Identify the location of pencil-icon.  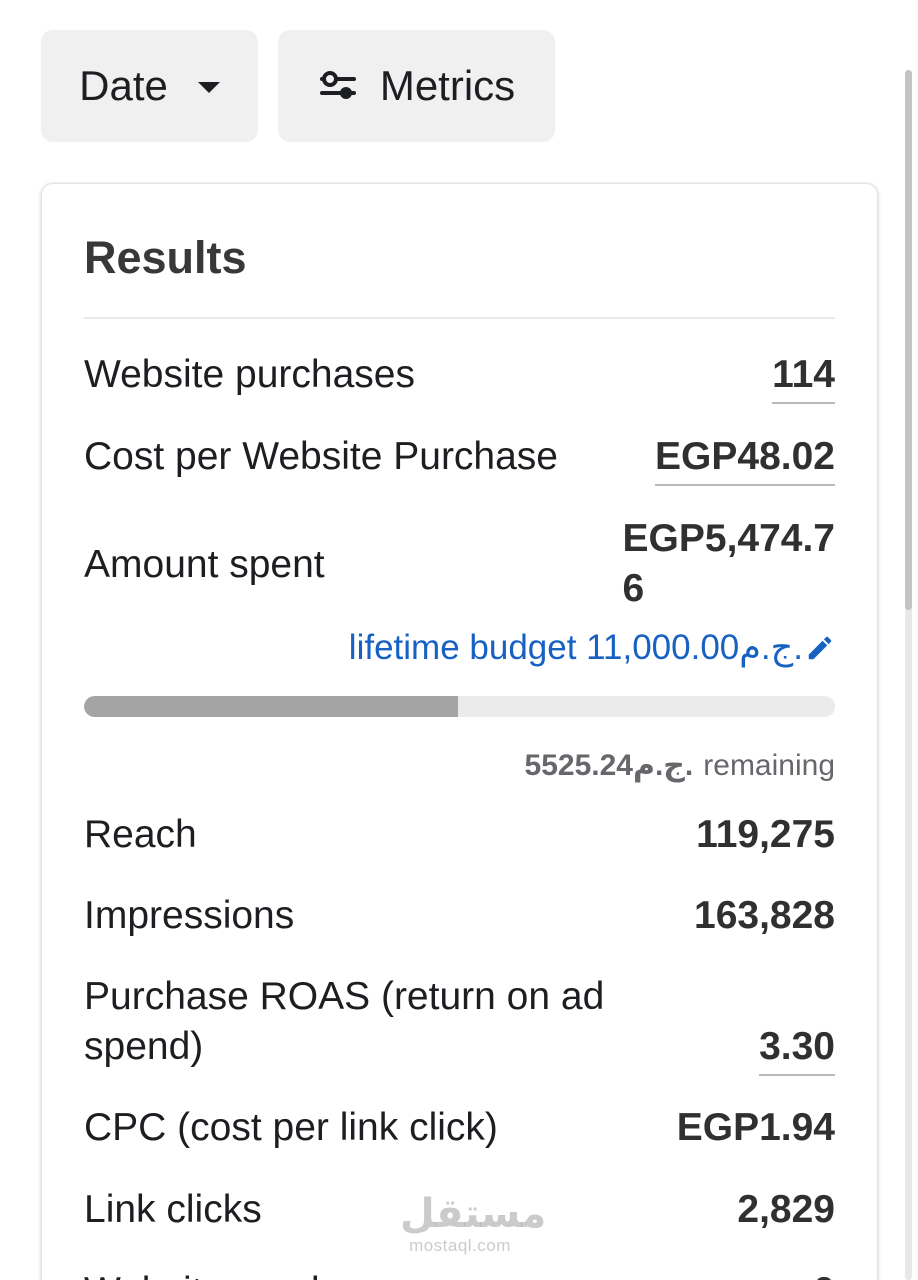
(820, 648).